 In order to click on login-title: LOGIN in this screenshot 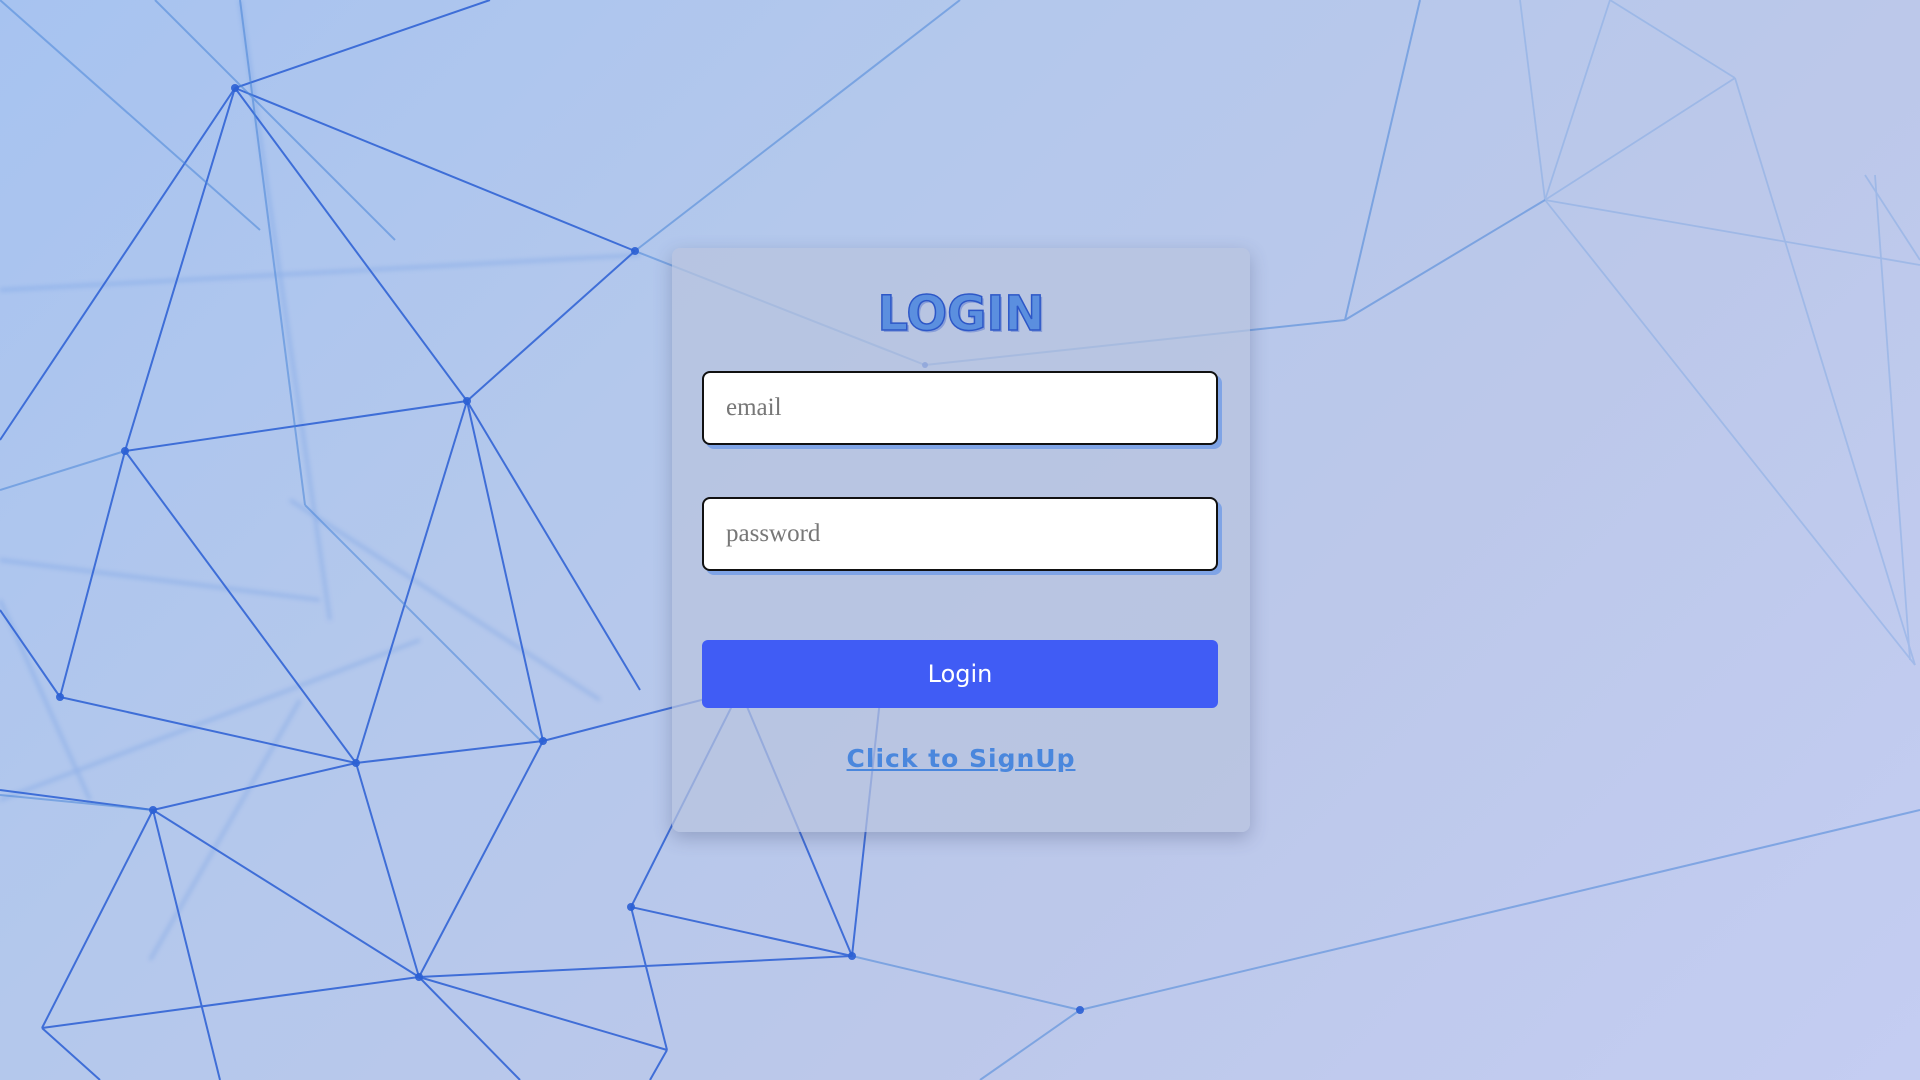, I will do `click(961, 314)`.